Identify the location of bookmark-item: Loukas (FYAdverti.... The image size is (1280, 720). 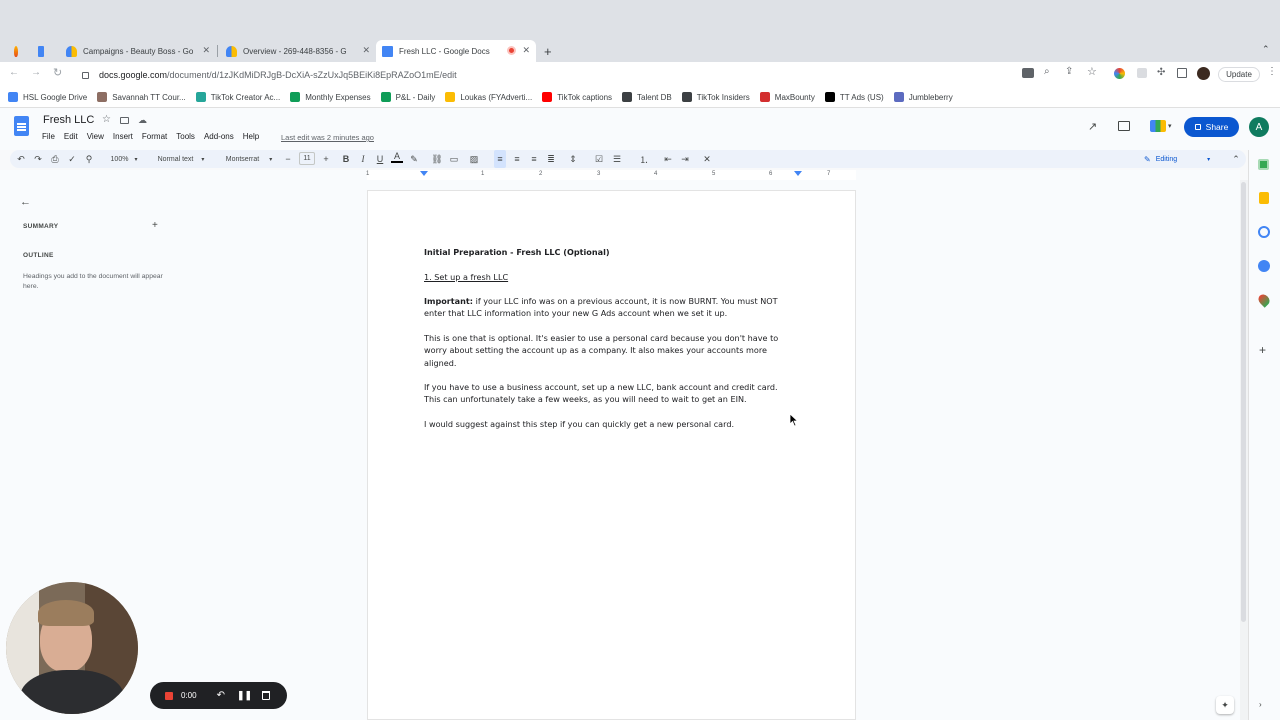
(488, 97).